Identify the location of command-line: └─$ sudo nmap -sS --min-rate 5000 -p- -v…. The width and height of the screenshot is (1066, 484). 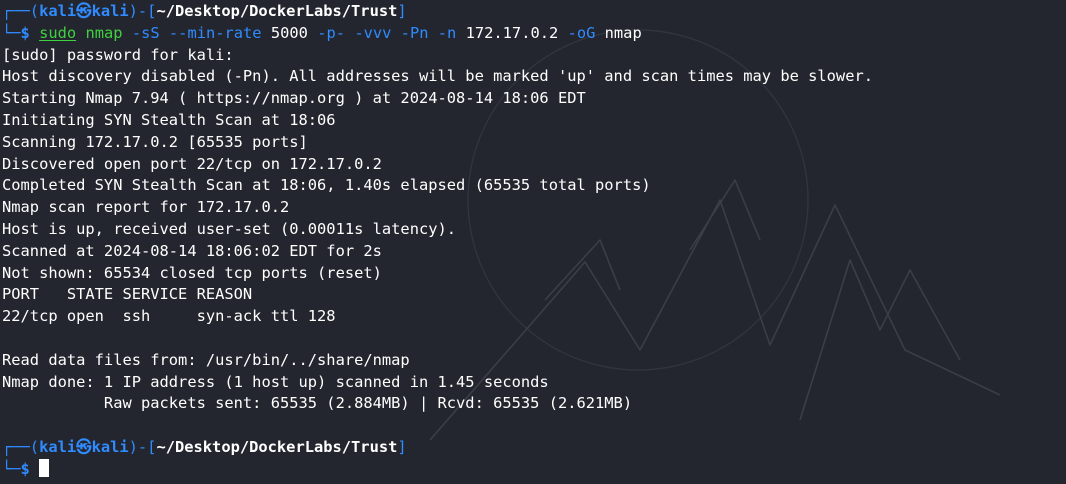
(533, 34).